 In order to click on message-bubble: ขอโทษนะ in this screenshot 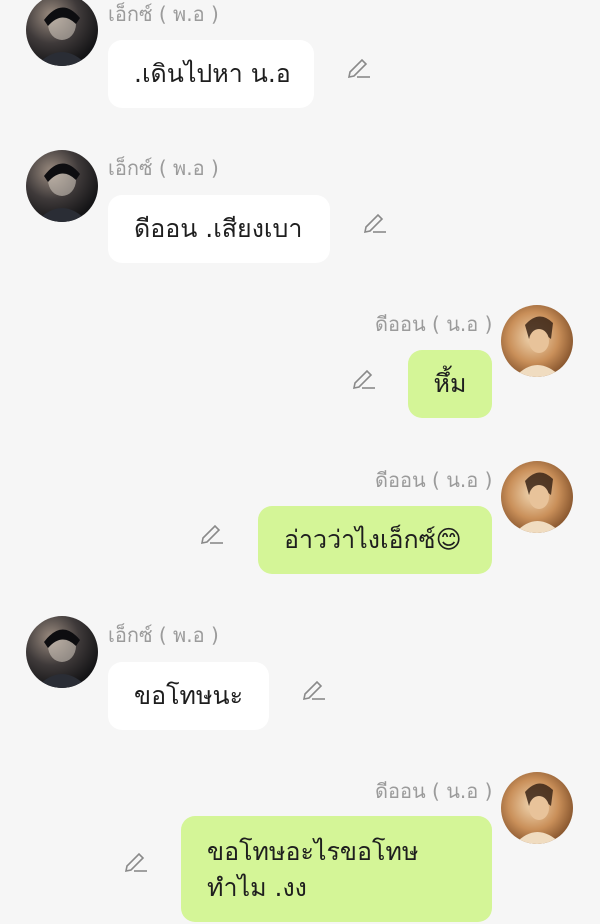, I will do `click(188, 696)`.